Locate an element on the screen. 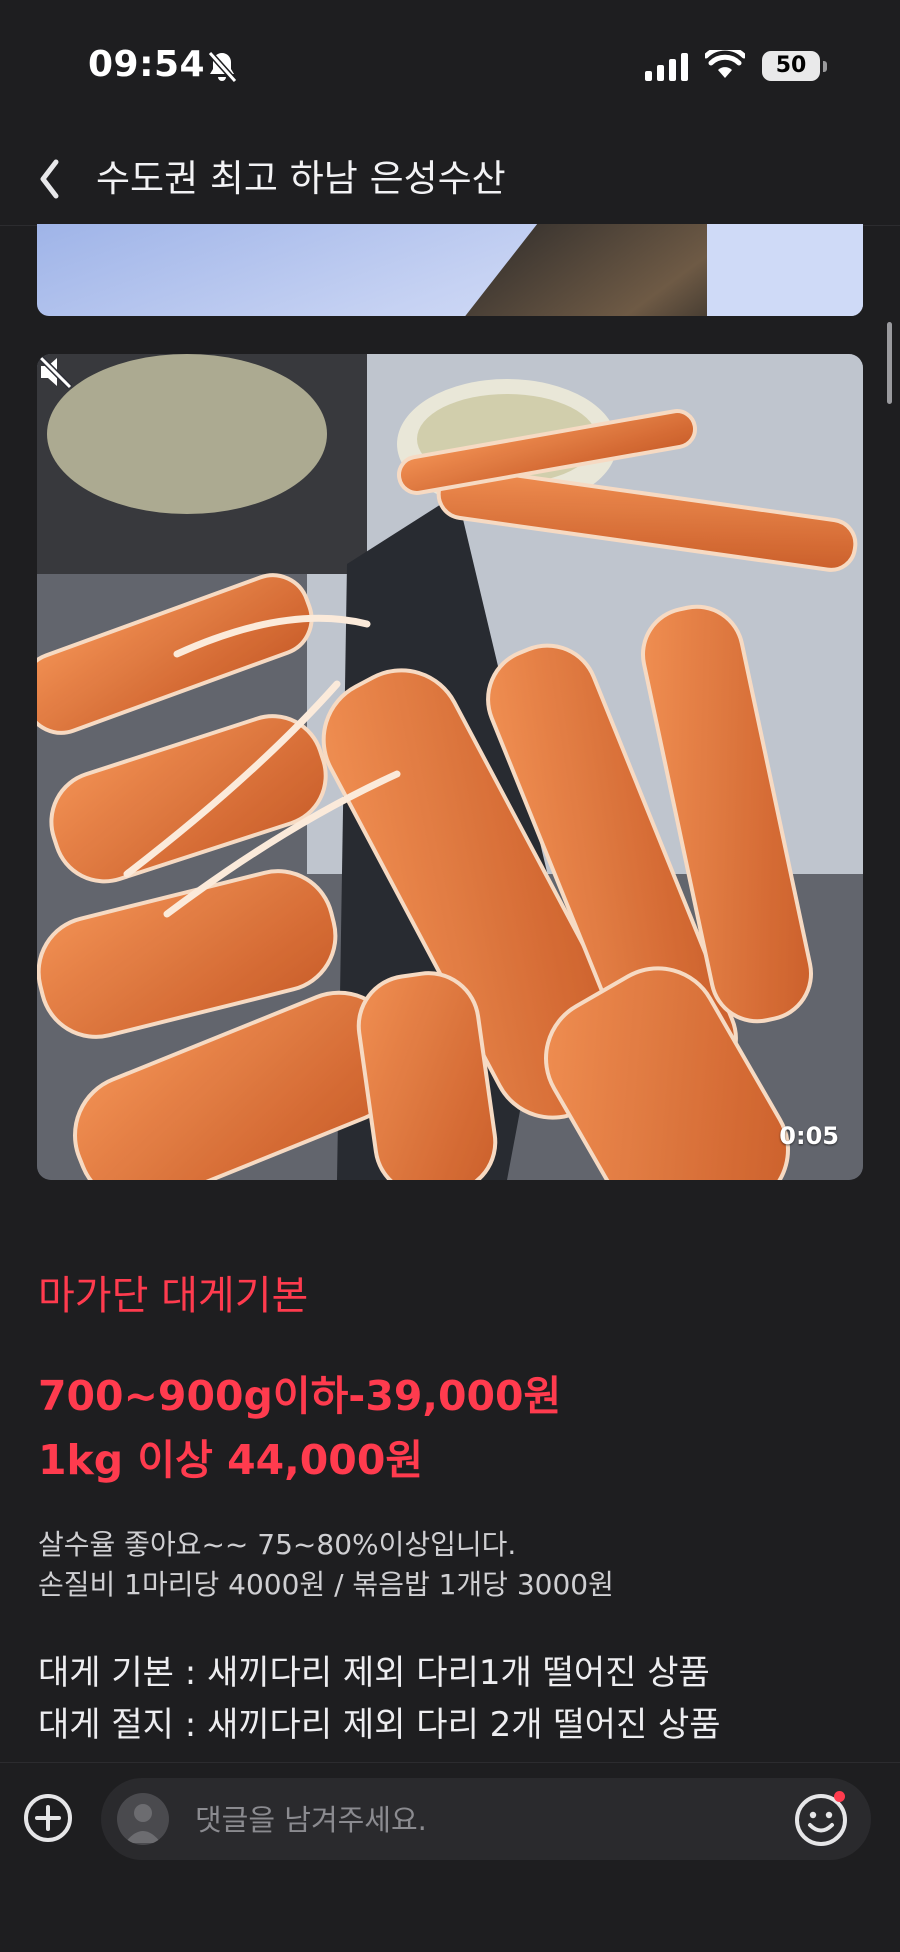 The width and height of the screenshot is (900, 1952). price-line-1: 700~900g이하-39,000원 is located at coordinates (300, 1396).